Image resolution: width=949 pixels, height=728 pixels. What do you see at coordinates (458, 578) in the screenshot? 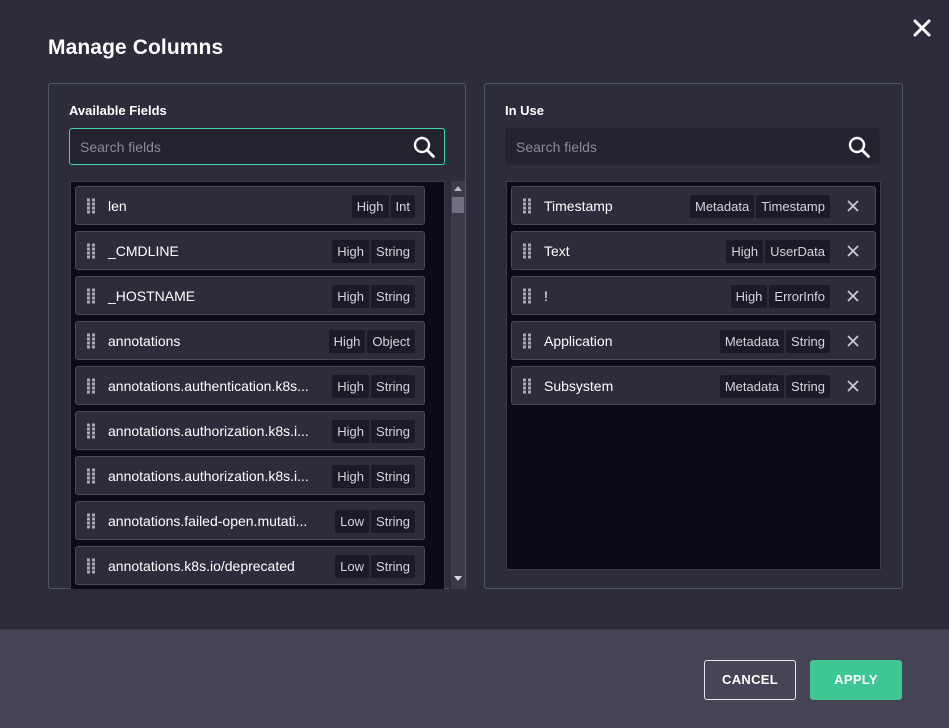
I see `scroll-down-arrow-icon` at bounding box center [458, 578].